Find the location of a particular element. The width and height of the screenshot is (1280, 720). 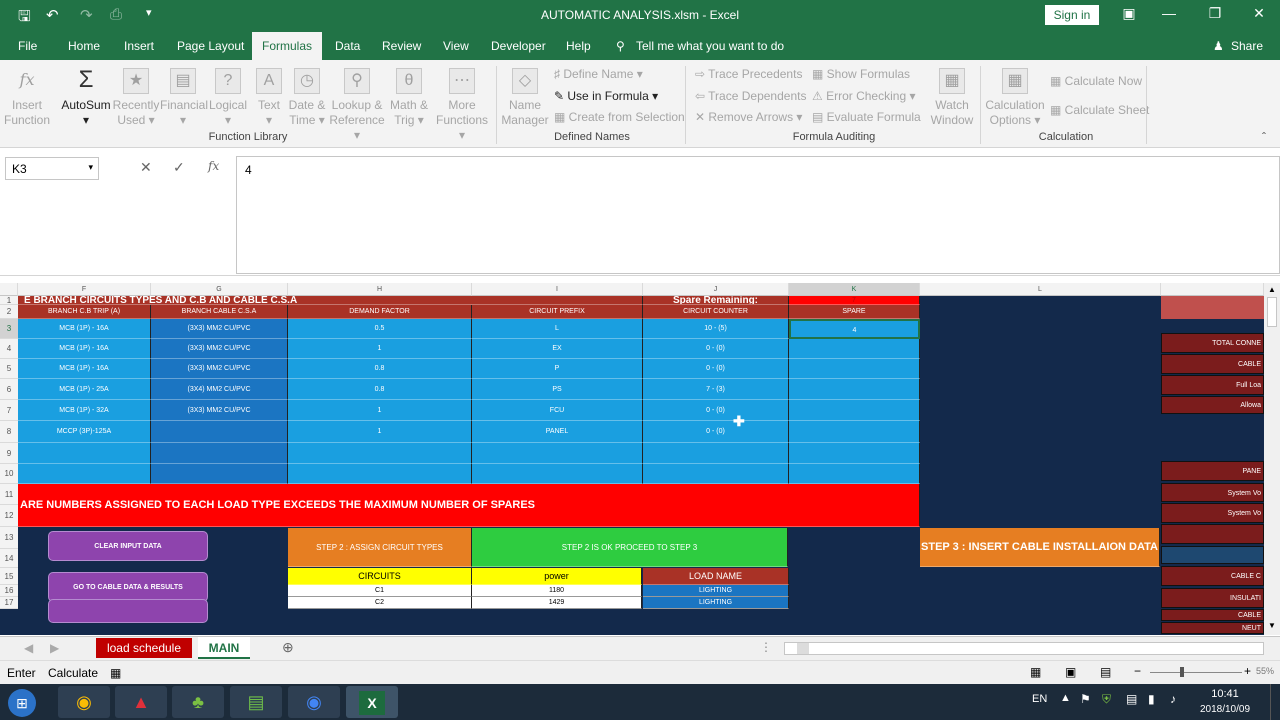

table-header: CIRCUIT COUNTER is located at coordinates (716, 312).